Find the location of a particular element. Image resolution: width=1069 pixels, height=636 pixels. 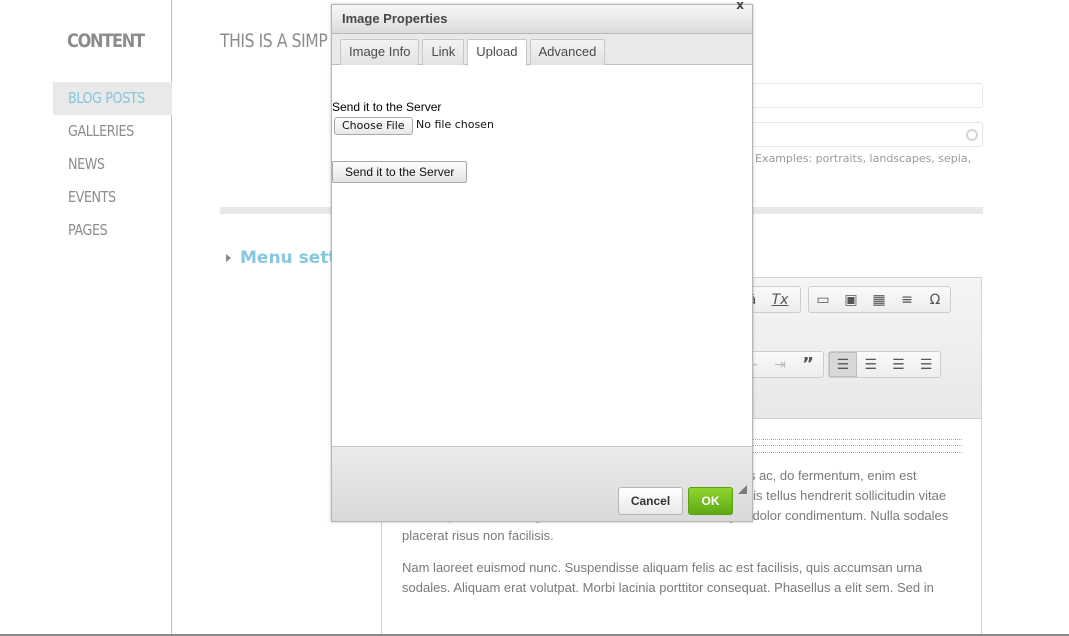

expand-triangle-icon is located at coordinates (228, 258).